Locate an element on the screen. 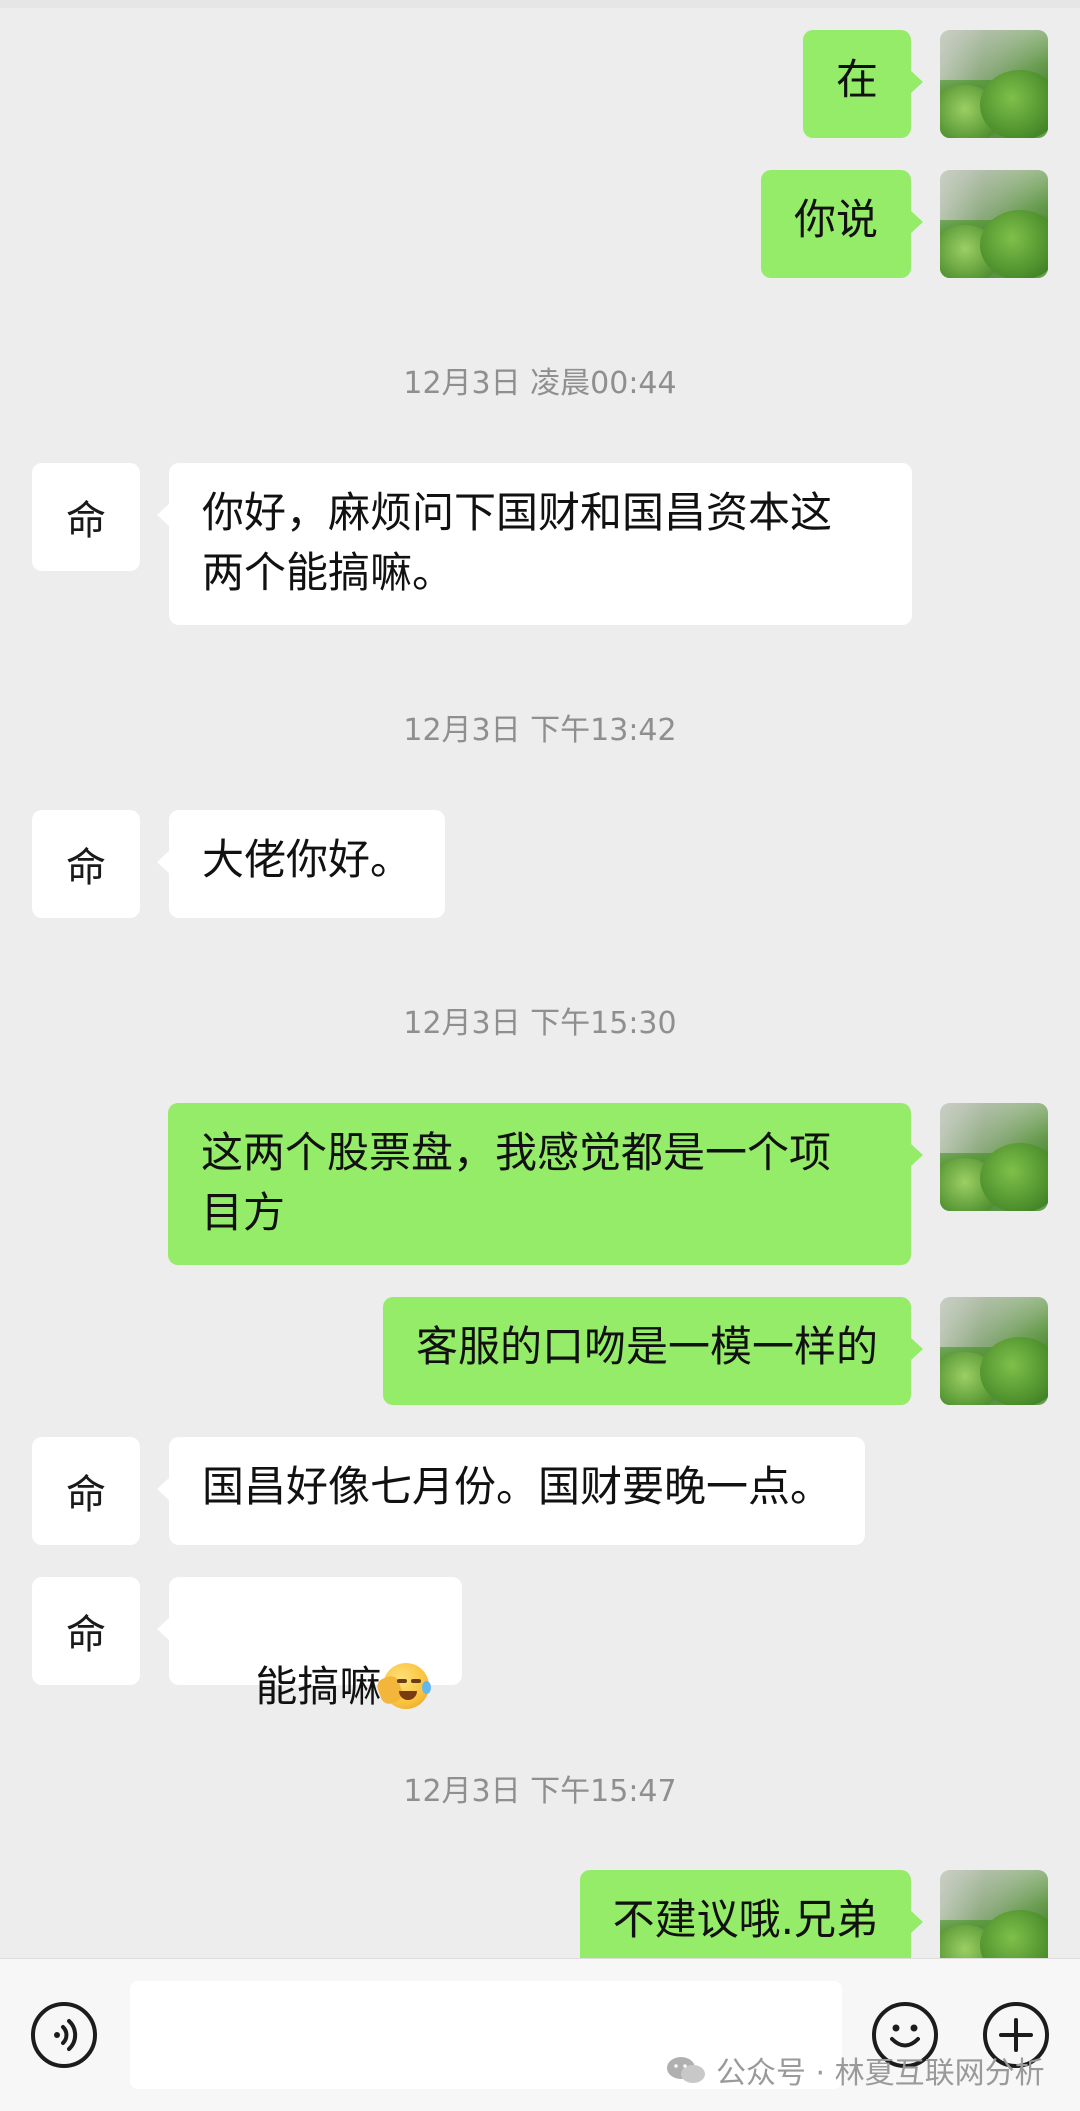 This screenshot has height=2111, width=1080. message-bubble-self: 不建议哦.兄弟 is located at coordinates (751, 1914).